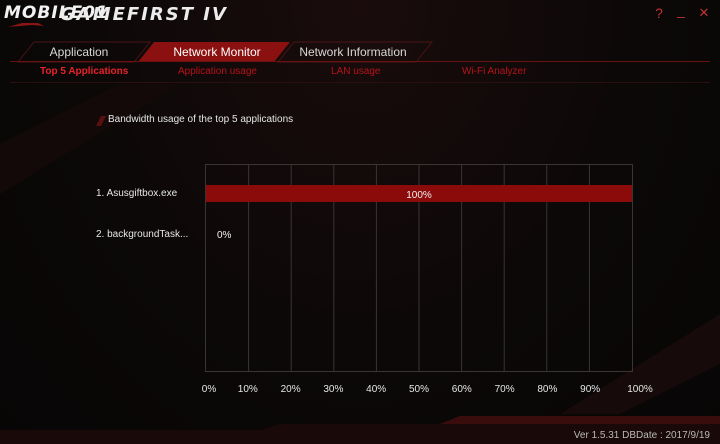 This screenshot has height=444, width=720. What do you see at coordinates (659, 13) in the screenshot?
I see `help-icon: ?` at bounding box center [659, 13].